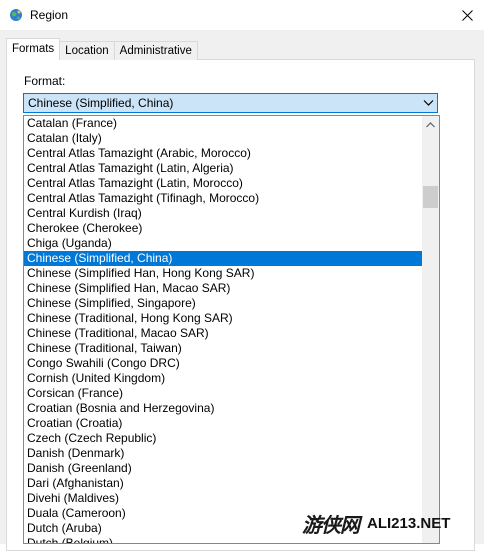  Describe the element at coordinates (223, 258) in the screenshot. I see `format-option: Chinese (Simplified, China)` at that location.